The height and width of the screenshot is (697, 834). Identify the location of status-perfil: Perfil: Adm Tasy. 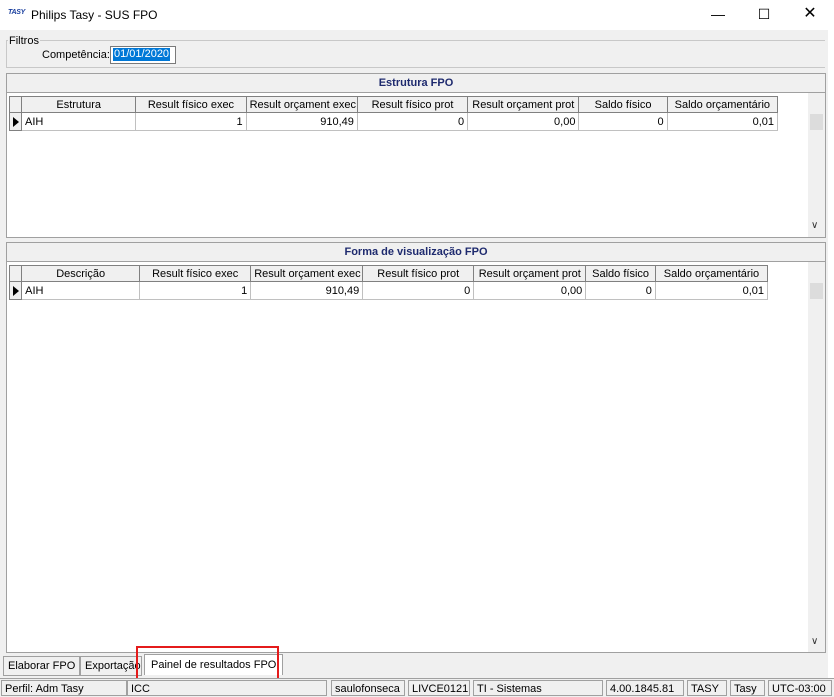
(64, 688).